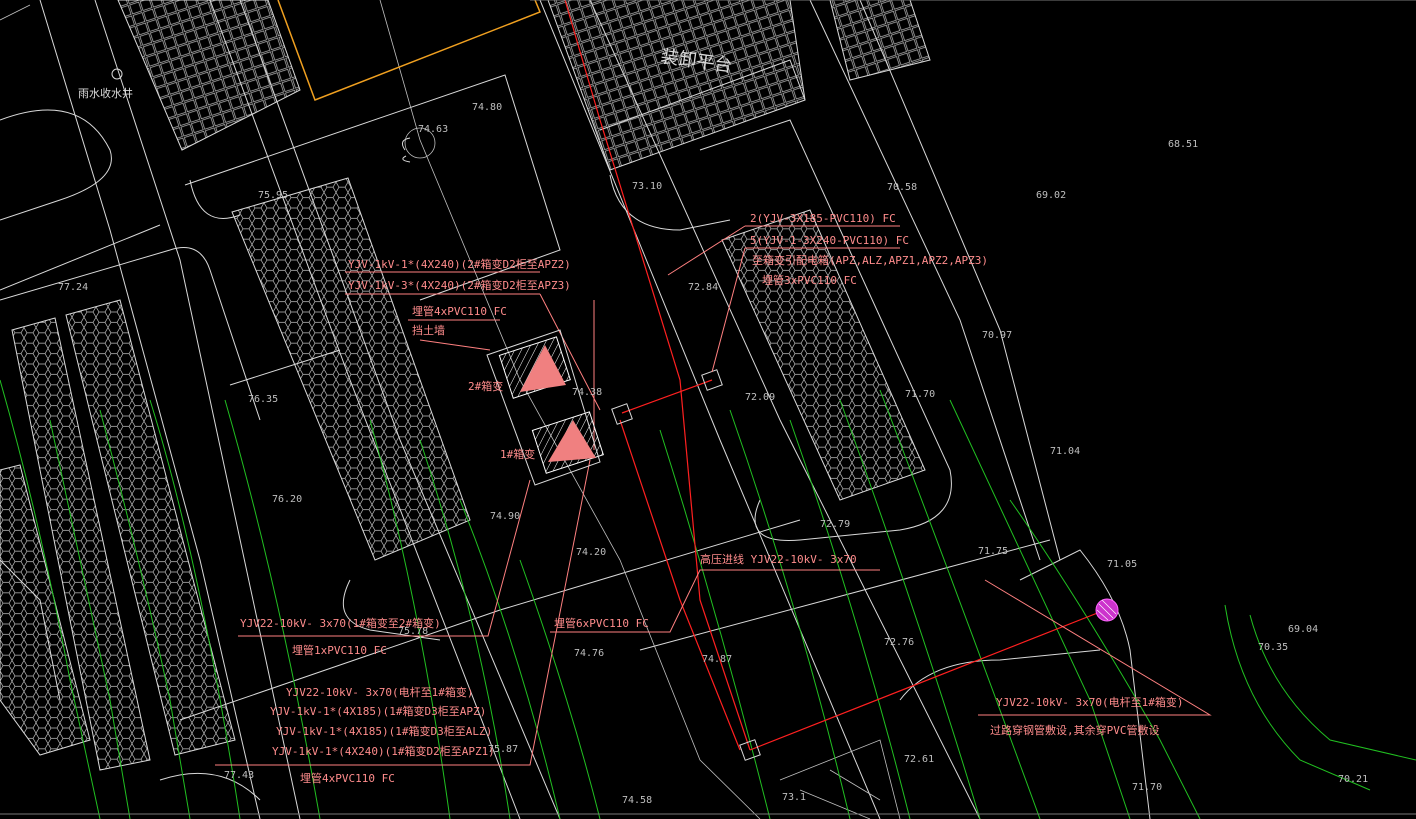 This screenshot has width=1416, height=819. What do you see at coordinates (351, 369) in the screenshot?
I see `paving-hex-center` at bounding box center [351, 369].